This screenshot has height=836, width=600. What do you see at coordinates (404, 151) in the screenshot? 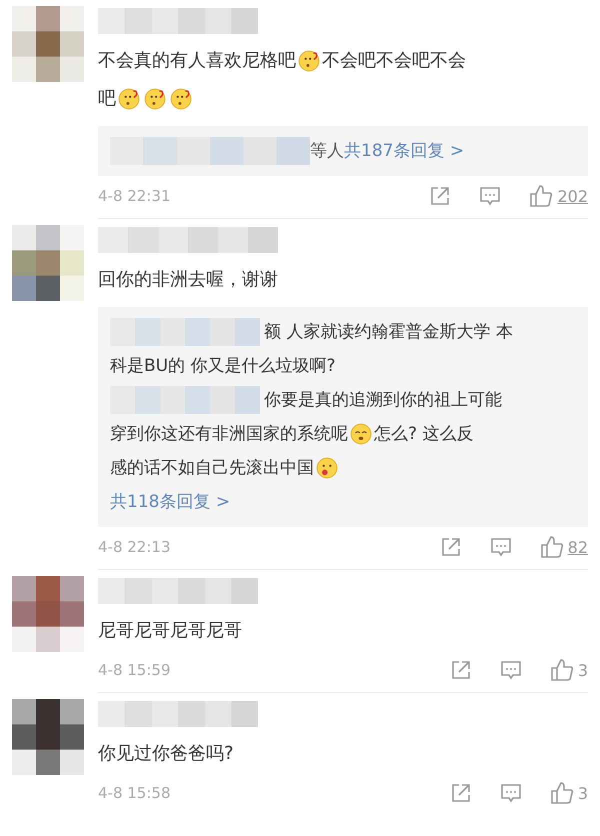
I see `more-replies-link: 共187条回复 >` at bounding box center [404, 151].